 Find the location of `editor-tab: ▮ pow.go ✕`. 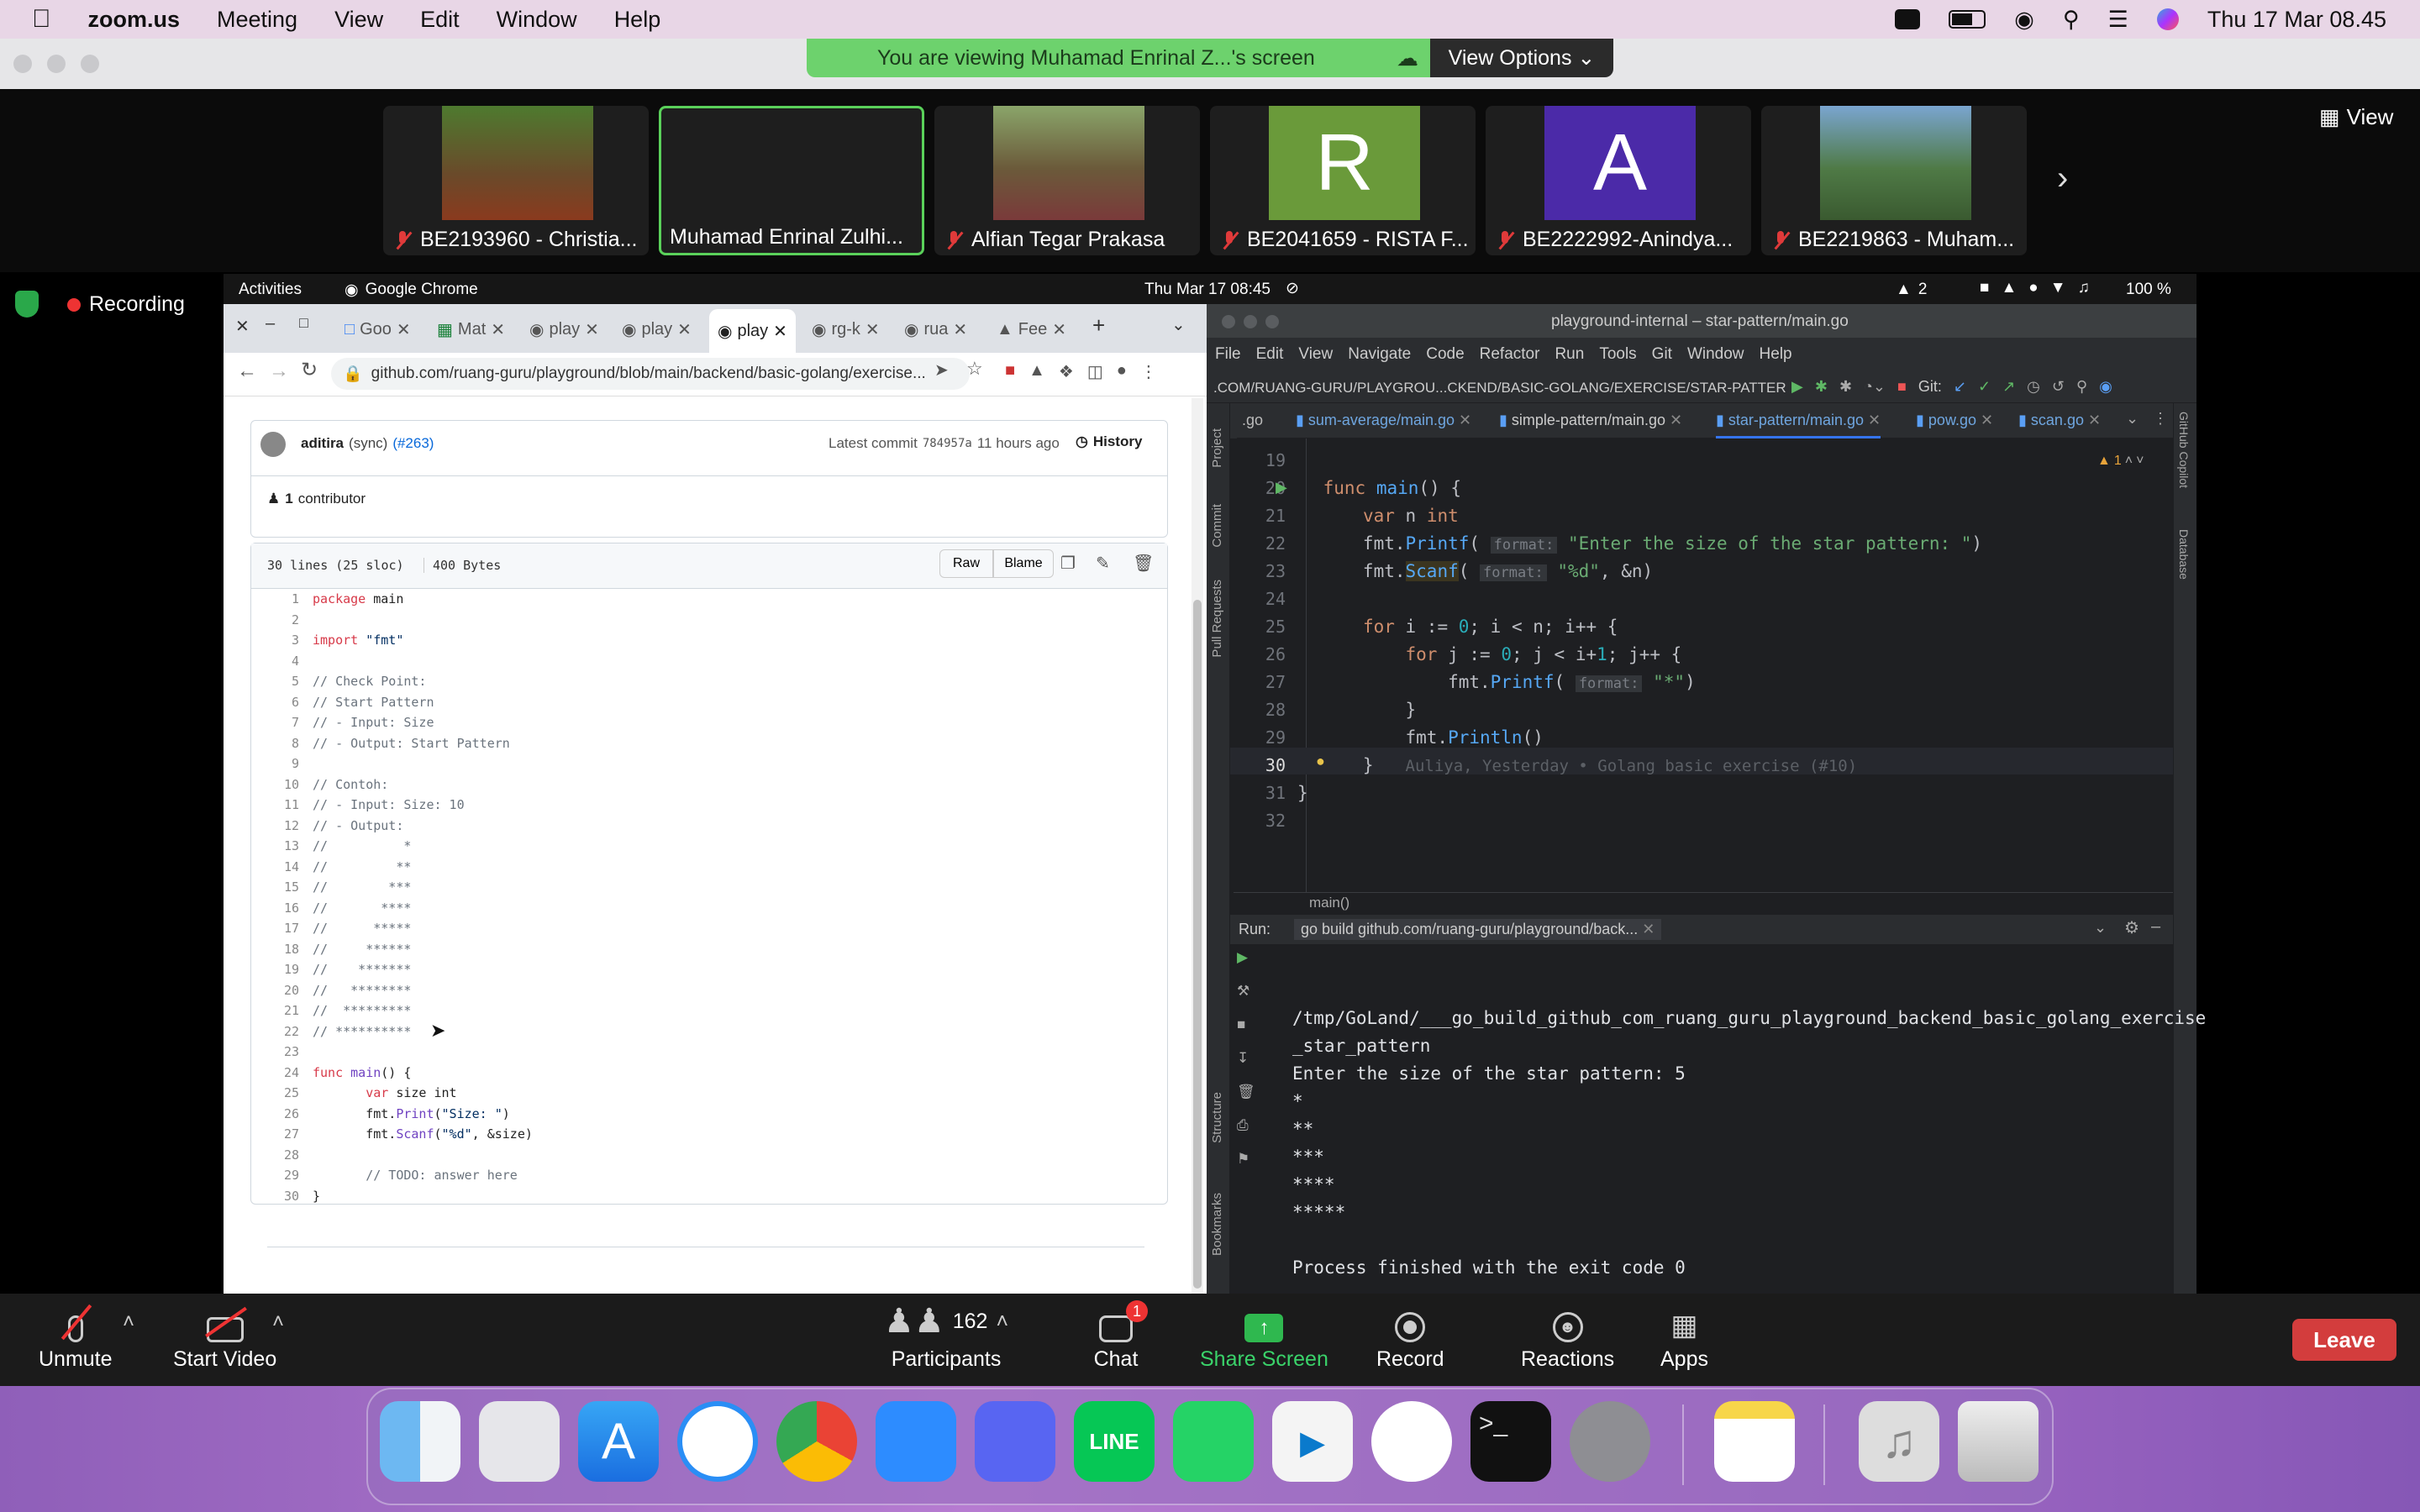

editor-tab: ▮ pow.go ✕ is located at coordinates (1954, 420).